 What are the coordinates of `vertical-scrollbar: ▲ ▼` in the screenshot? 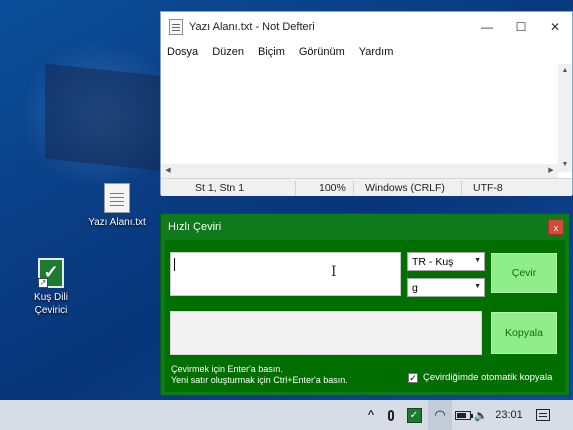 It's located at (565, 118).